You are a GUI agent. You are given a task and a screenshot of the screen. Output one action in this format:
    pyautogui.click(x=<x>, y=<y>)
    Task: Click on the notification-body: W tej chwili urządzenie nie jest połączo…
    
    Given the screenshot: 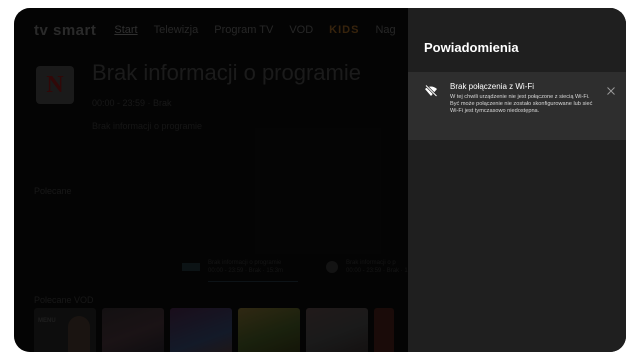 What is the action you would take?
    pyautogui.click(x=521, y=104)
    